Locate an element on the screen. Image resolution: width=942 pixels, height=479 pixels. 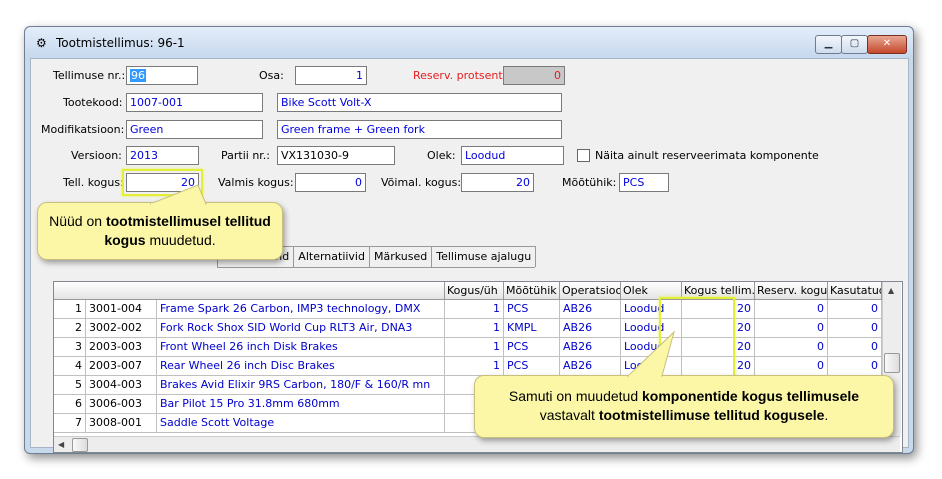
cell-row-number: 4 is located at coordinates (70, 366).